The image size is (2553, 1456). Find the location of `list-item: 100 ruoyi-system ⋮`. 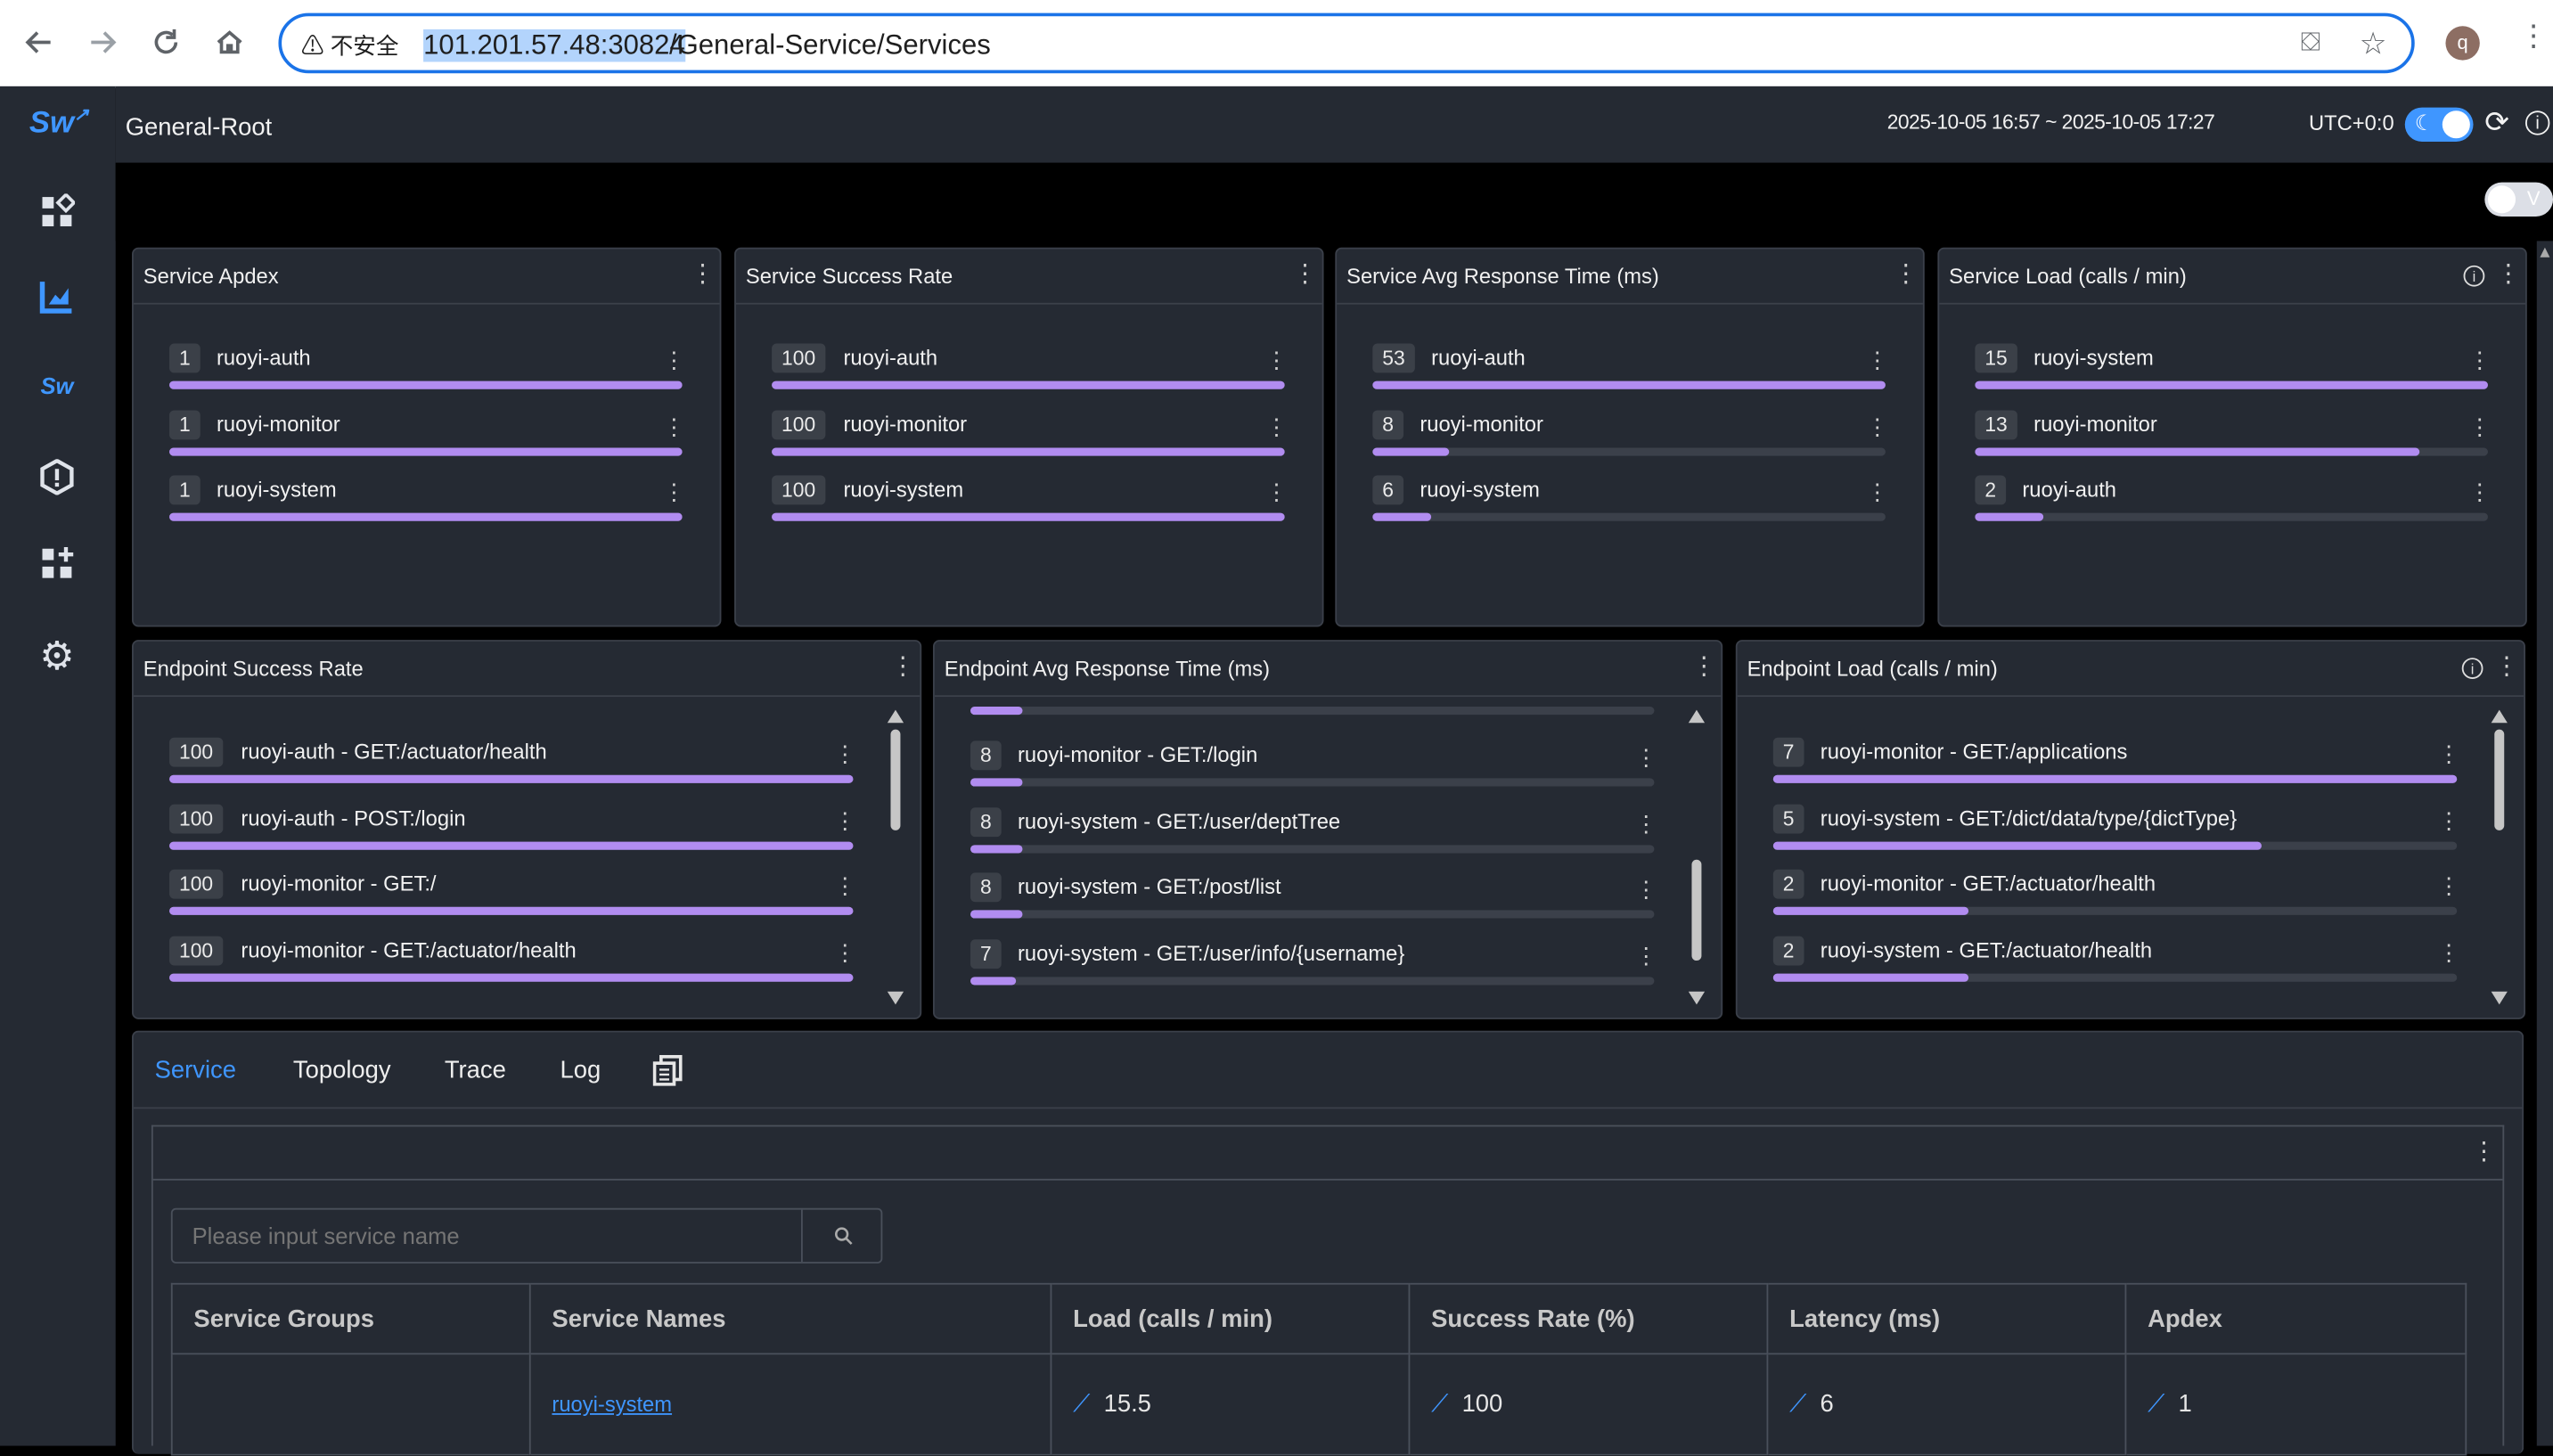

list-item: 100 ruoyi-system ⋮ is located at coordinates (1030, 503).